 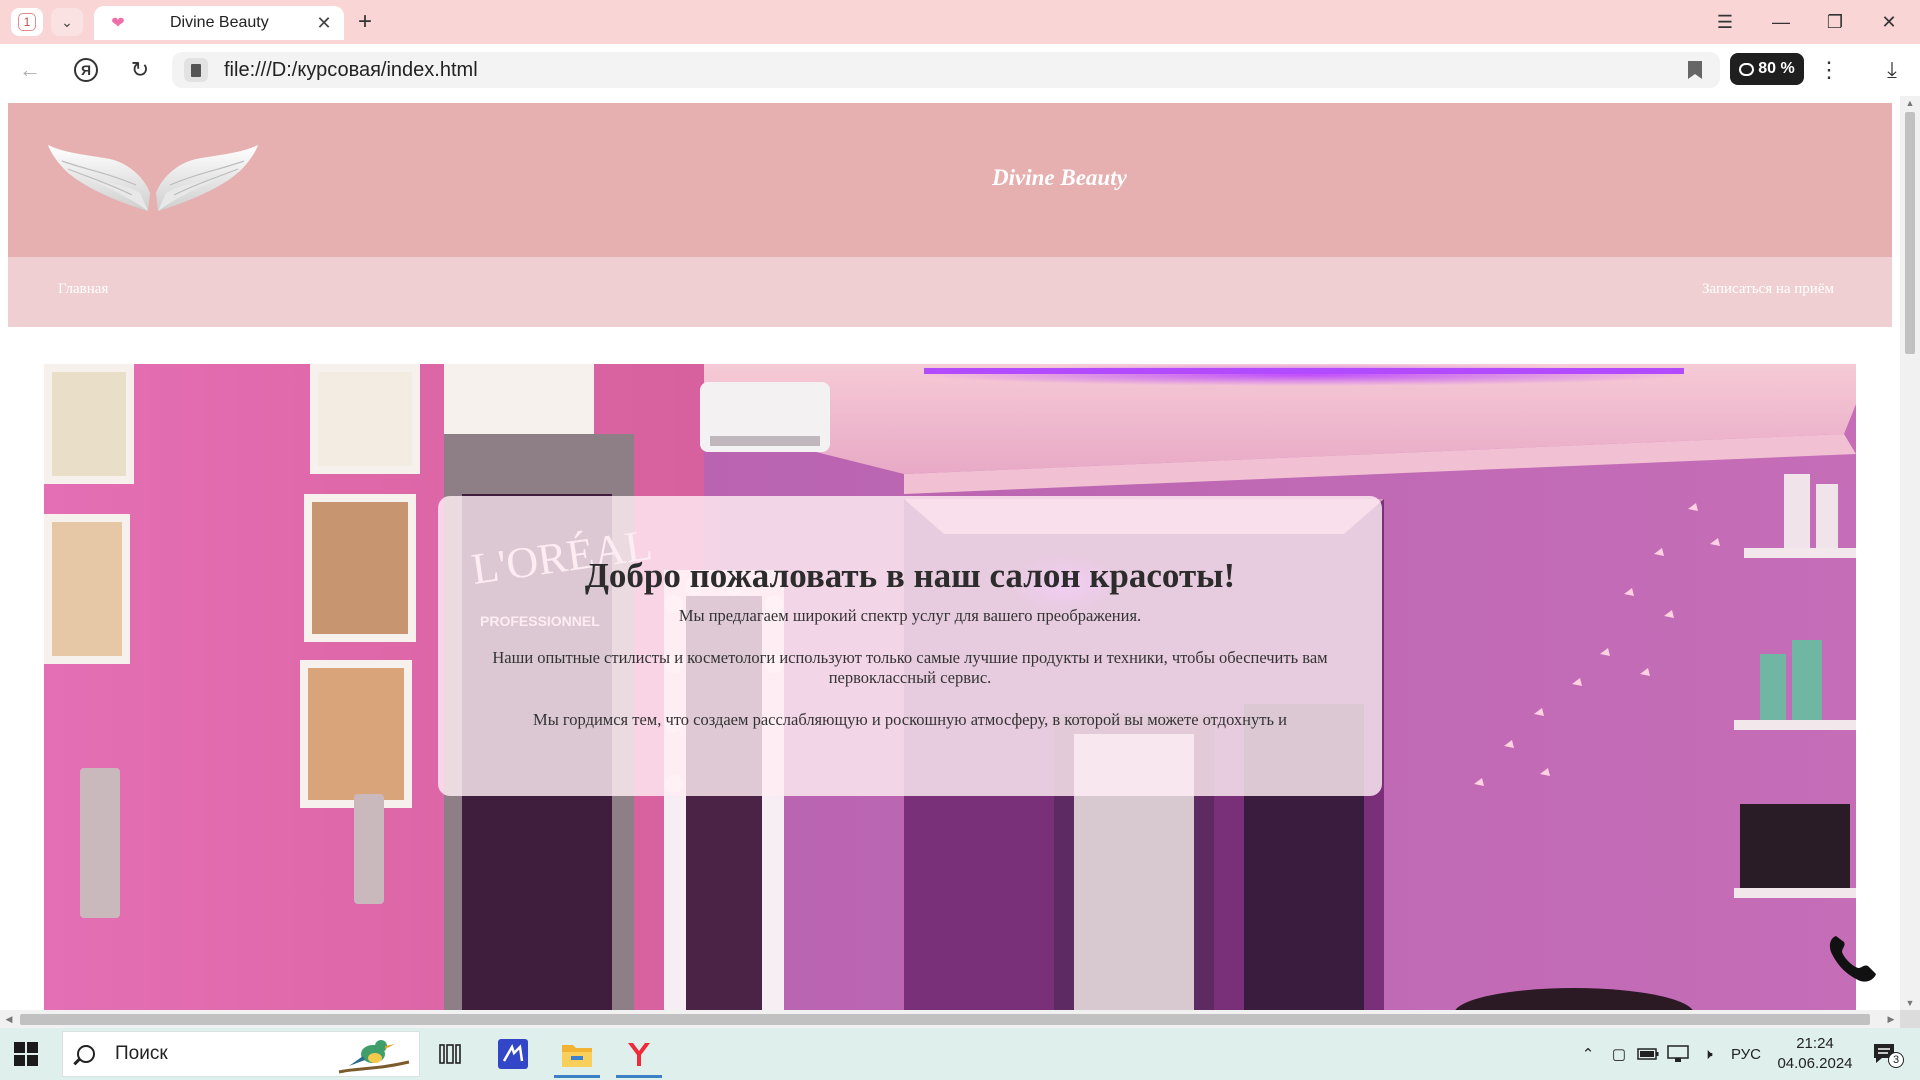 What do you see at coordinates (1678, 1054) in the screenshot?
I see `network-icon` at bounding box center [1678, 1054].